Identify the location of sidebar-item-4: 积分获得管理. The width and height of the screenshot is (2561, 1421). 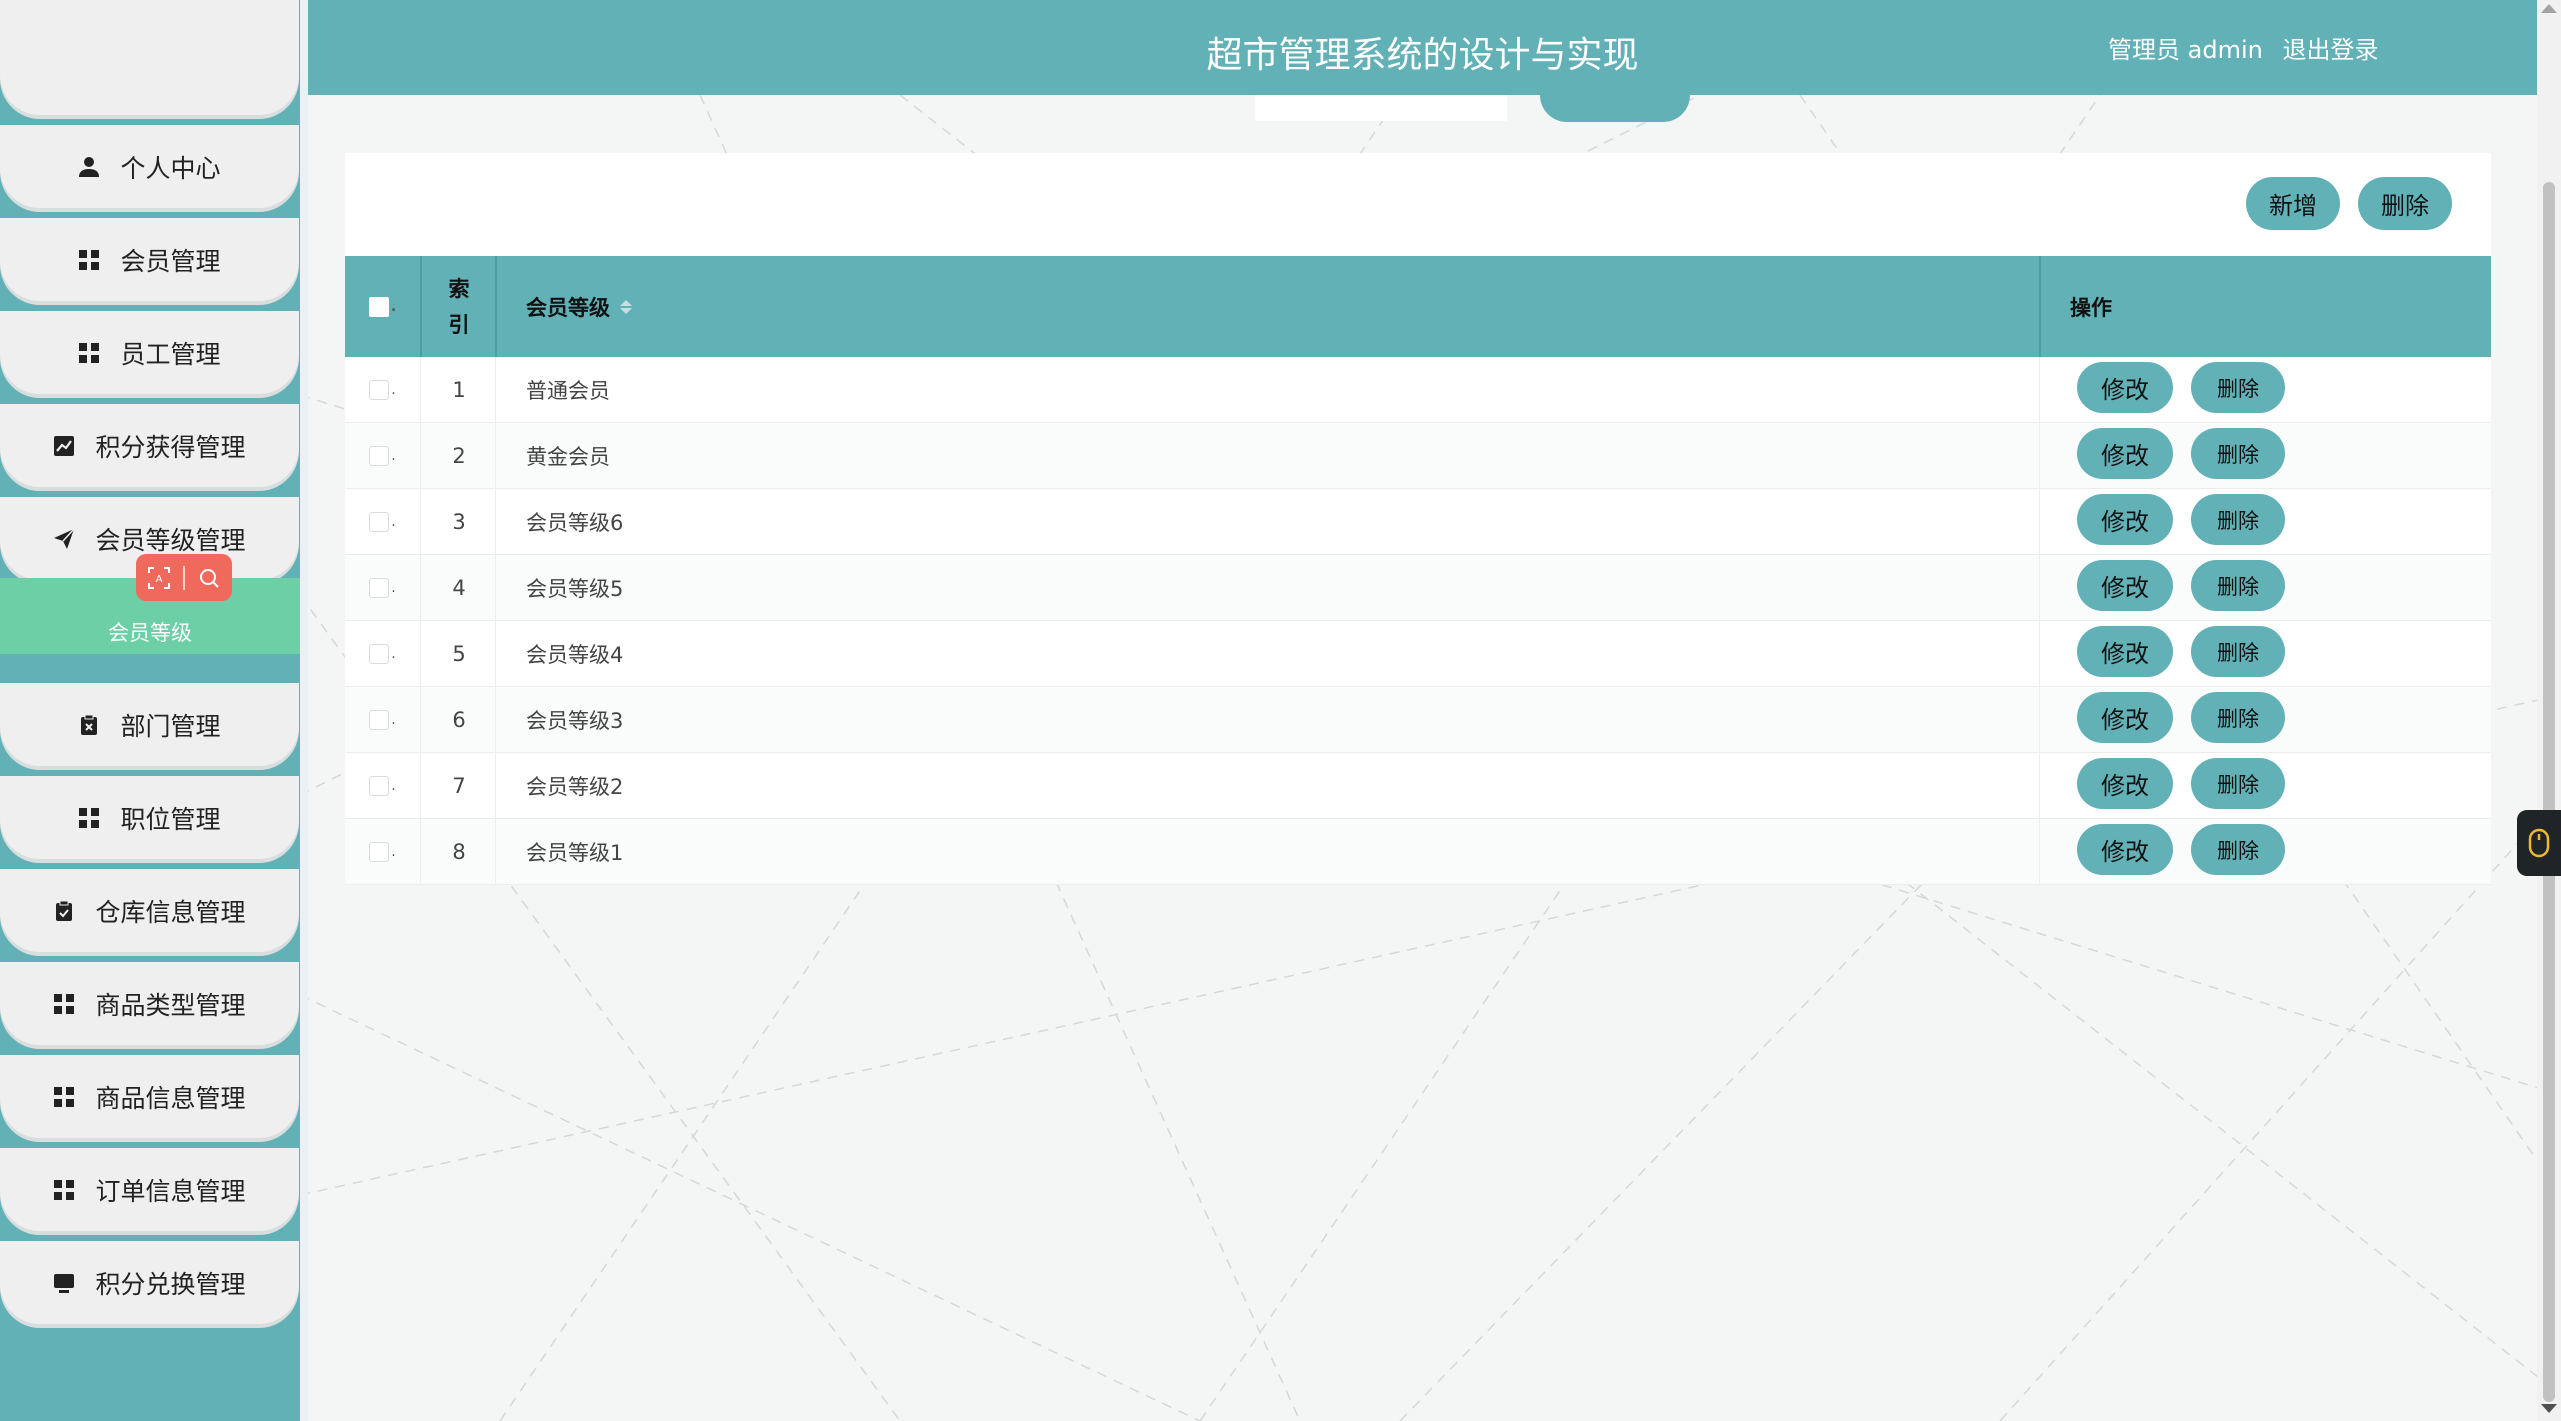
(149, 445).